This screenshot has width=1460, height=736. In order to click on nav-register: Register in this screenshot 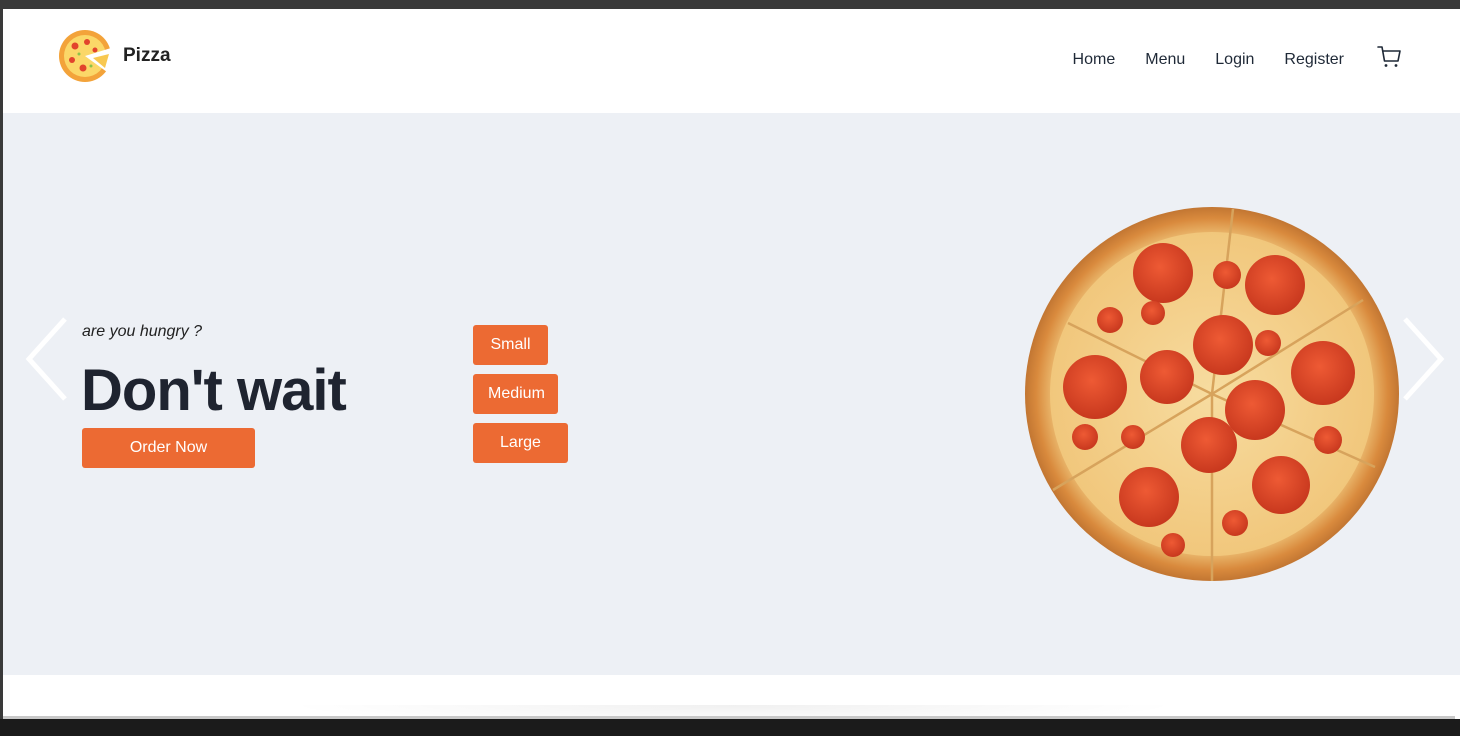, I will do `click(1314, 60)`.